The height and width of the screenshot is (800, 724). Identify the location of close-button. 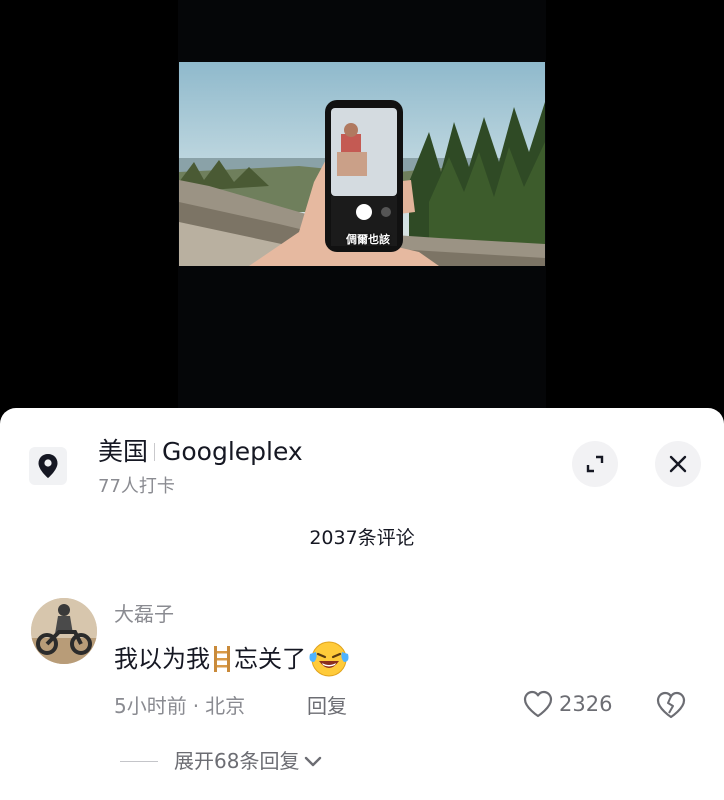
(678, 464).